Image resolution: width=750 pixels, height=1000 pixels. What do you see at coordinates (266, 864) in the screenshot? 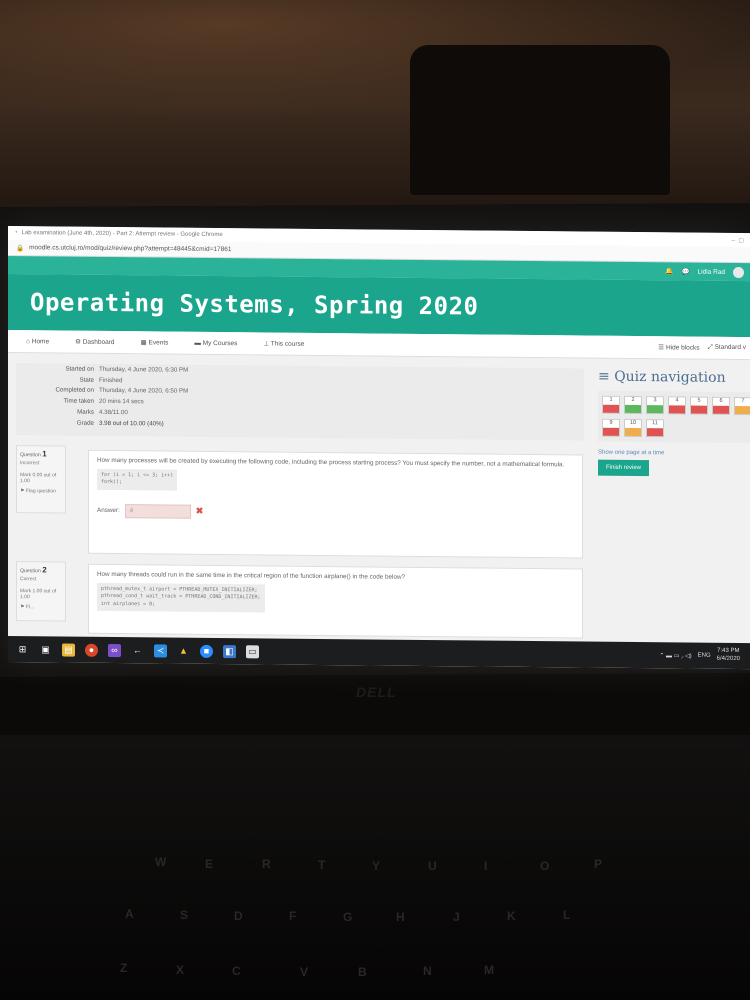
I see `key: R` at bounding box center [266, 864].